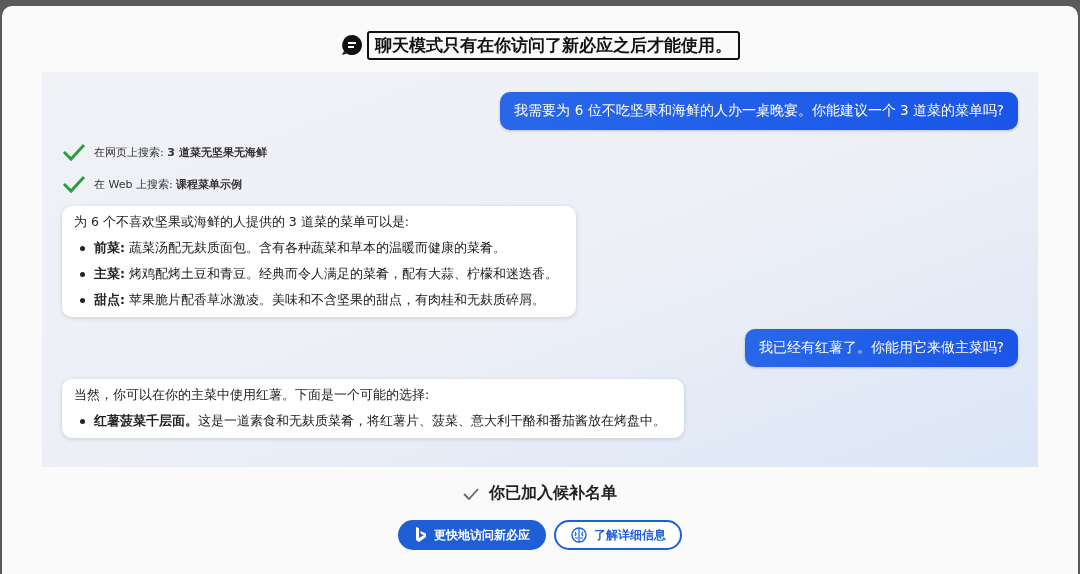  I want to click on dialog-title: 聊天模式只有在你访问了新必应之后才能使用。, so click(553, 45).